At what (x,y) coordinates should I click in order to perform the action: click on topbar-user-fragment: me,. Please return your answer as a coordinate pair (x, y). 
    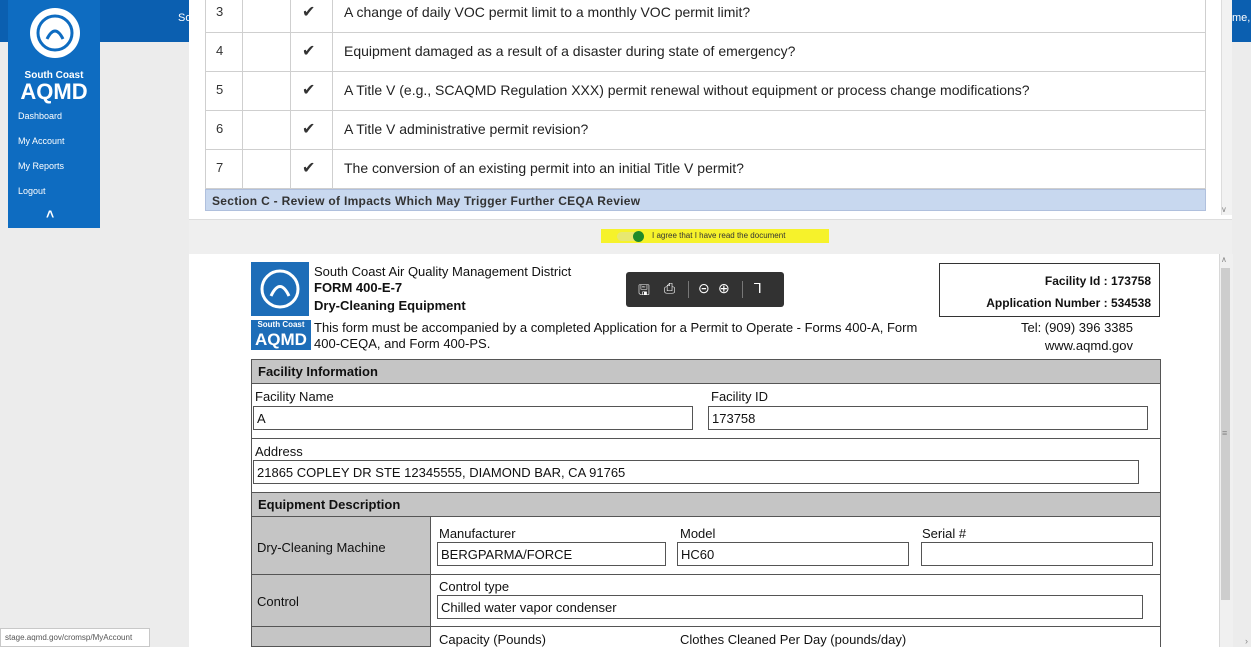
    Looking at the image, I should click on (1241, 18).